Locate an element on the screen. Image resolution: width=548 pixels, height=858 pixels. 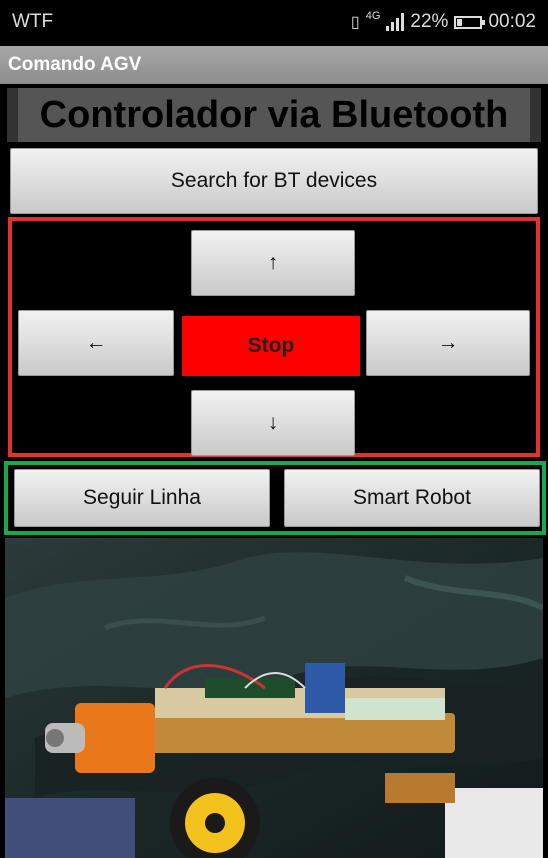
forward-button: ↑ is located at coordinates (273, 263).